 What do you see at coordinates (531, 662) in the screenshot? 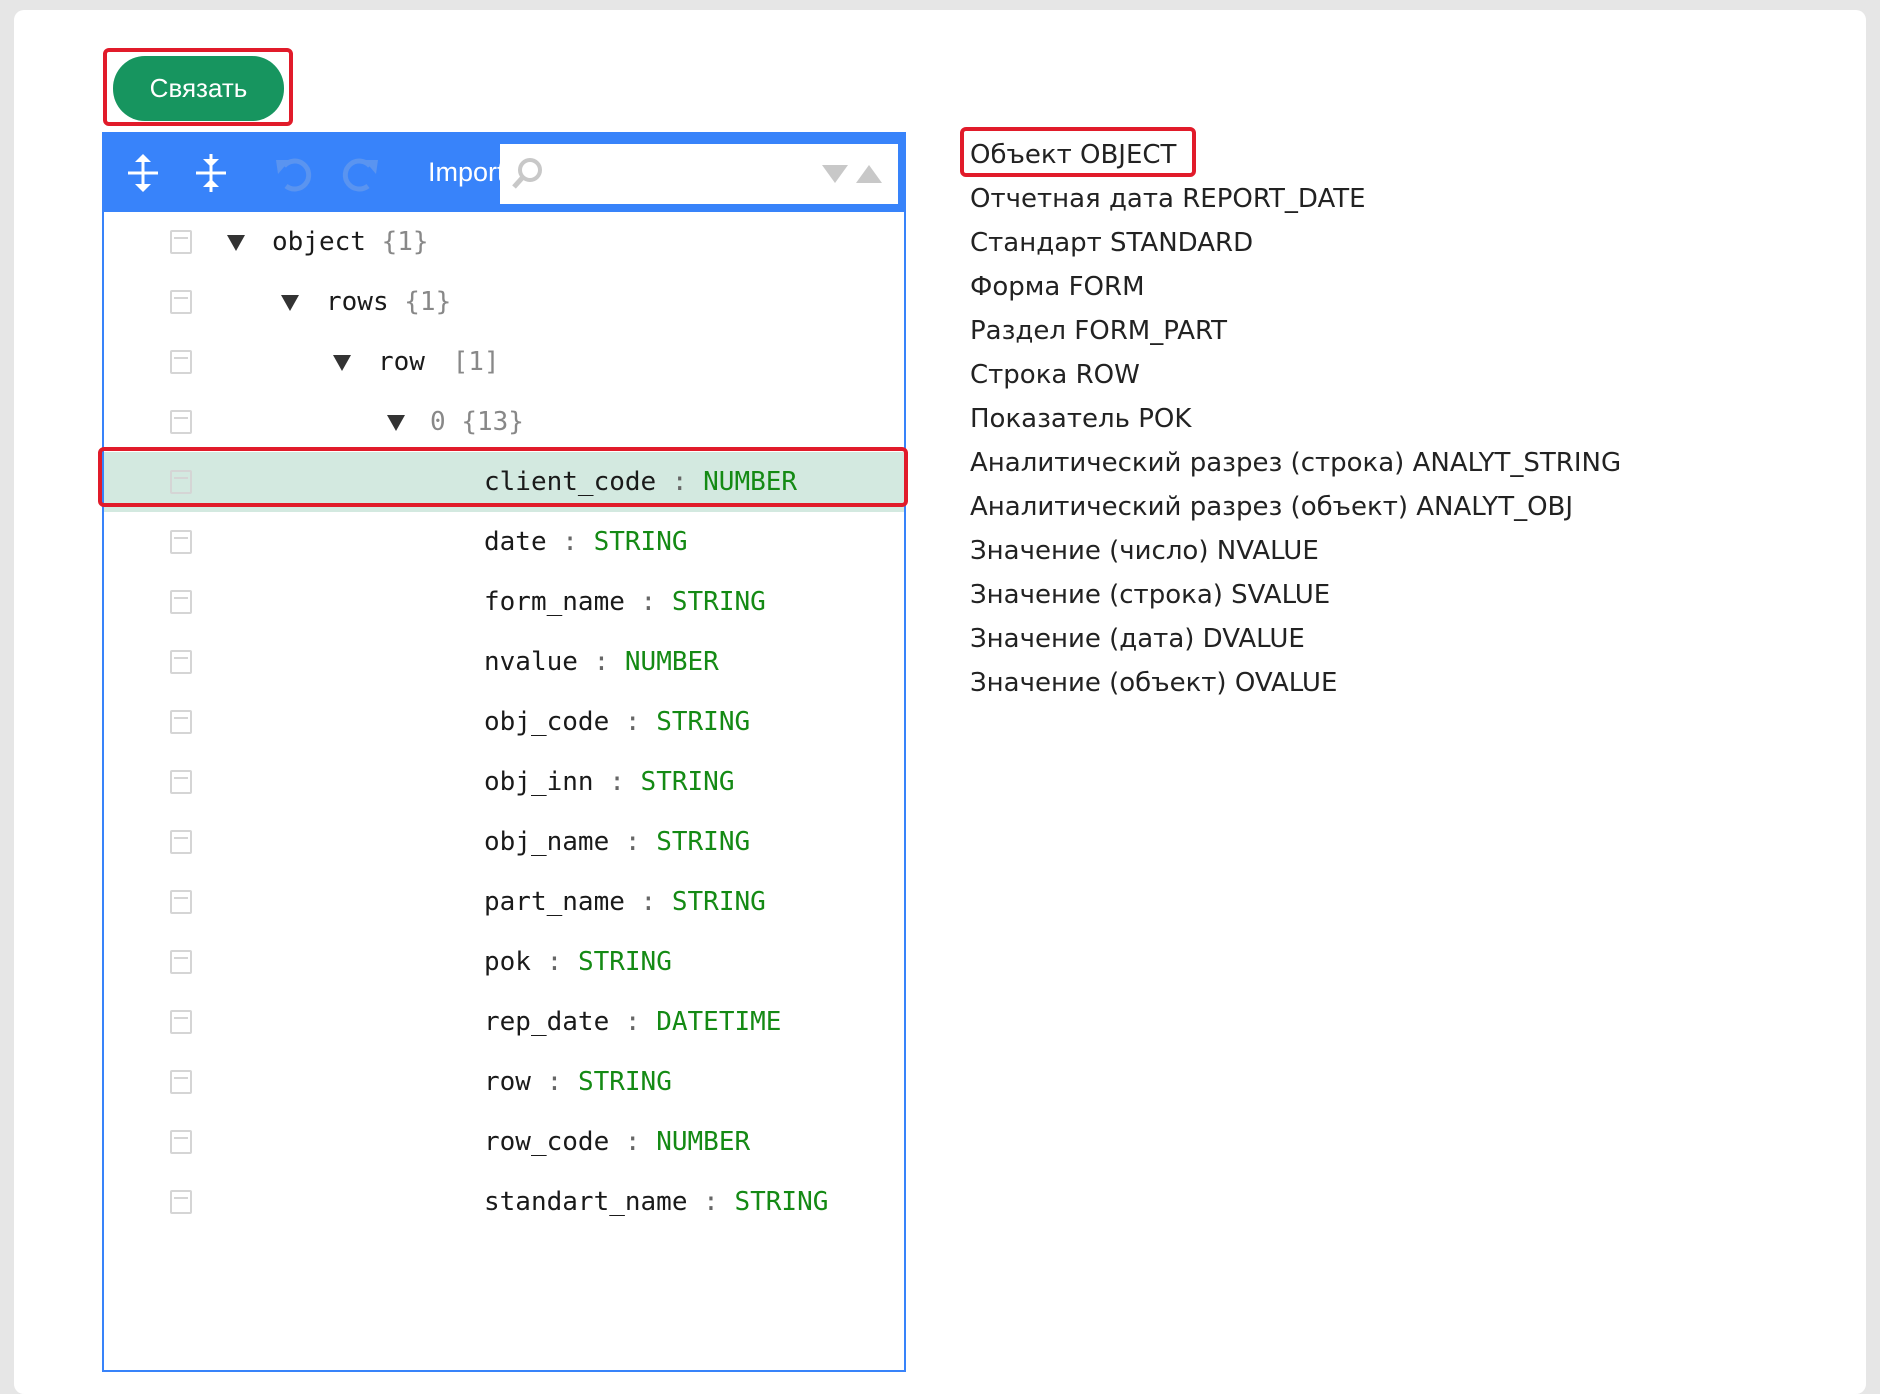
I see `field-key: nvalue` at bounding box center [531, 662].